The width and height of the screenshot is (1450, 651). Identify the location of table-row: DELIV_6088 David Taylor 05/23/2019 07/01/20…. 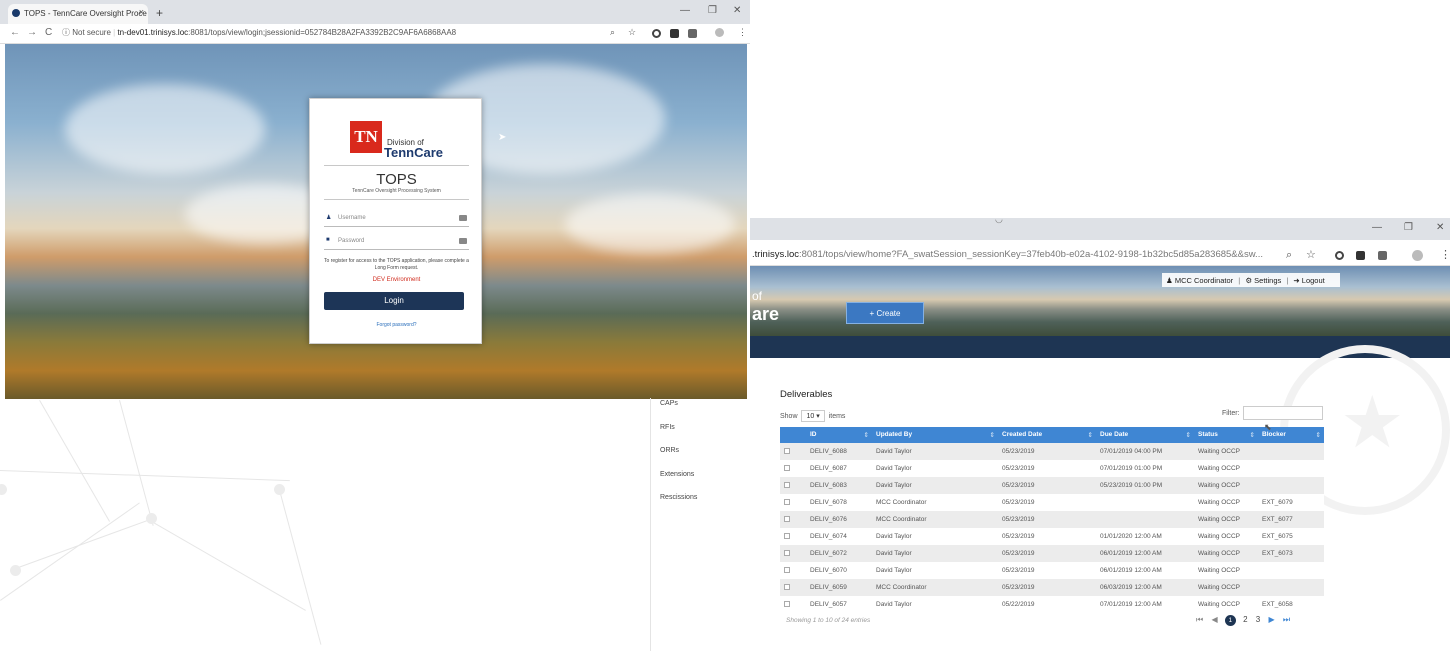
(1052, 451).